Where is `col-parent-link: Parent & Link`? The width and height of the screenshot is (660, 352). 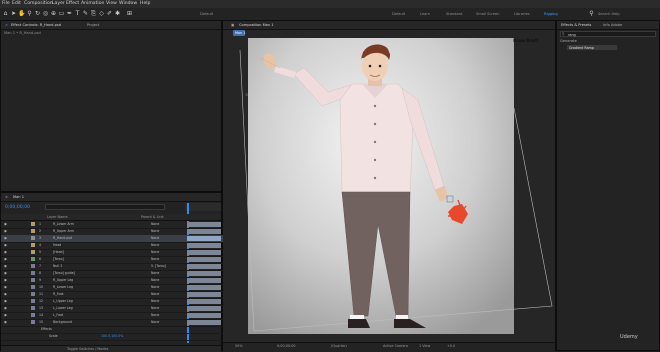
col-parent-link: Parent & Link is located at coordinates (152, 217).